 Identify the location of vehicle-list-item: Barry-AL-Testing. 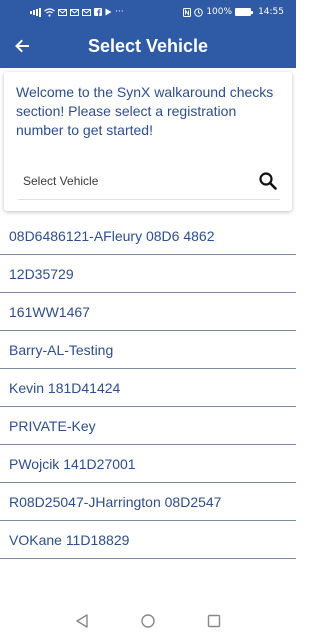
(148, 350).